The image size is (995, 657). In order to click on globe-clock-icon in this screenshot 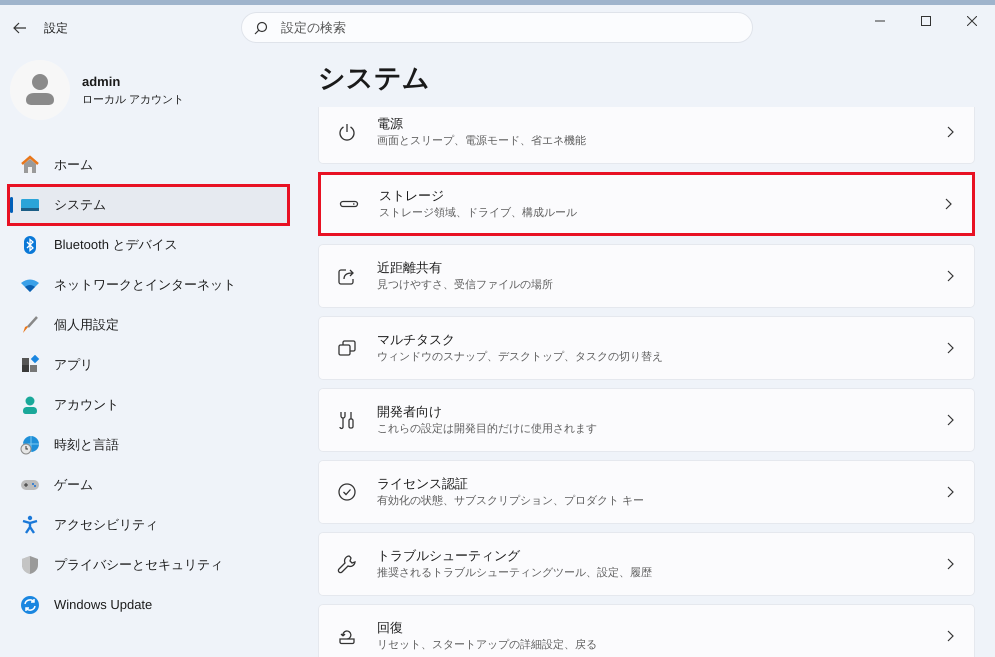, I will do `click(30, 445)`.